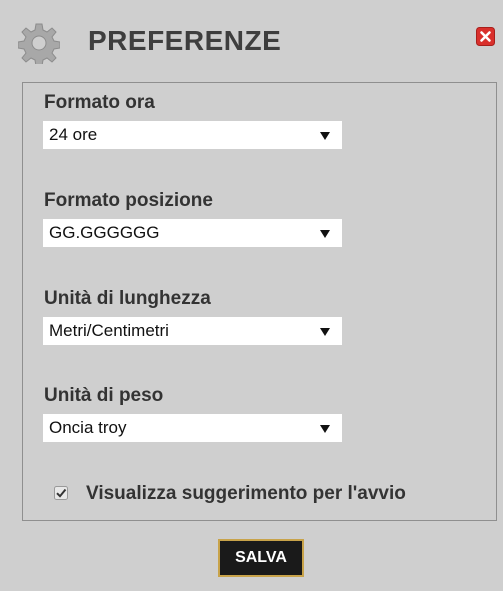  What do you see at coordinates (39, 44) in the screenshot?
I see `gear-icon` at bounding box center [39, 44].